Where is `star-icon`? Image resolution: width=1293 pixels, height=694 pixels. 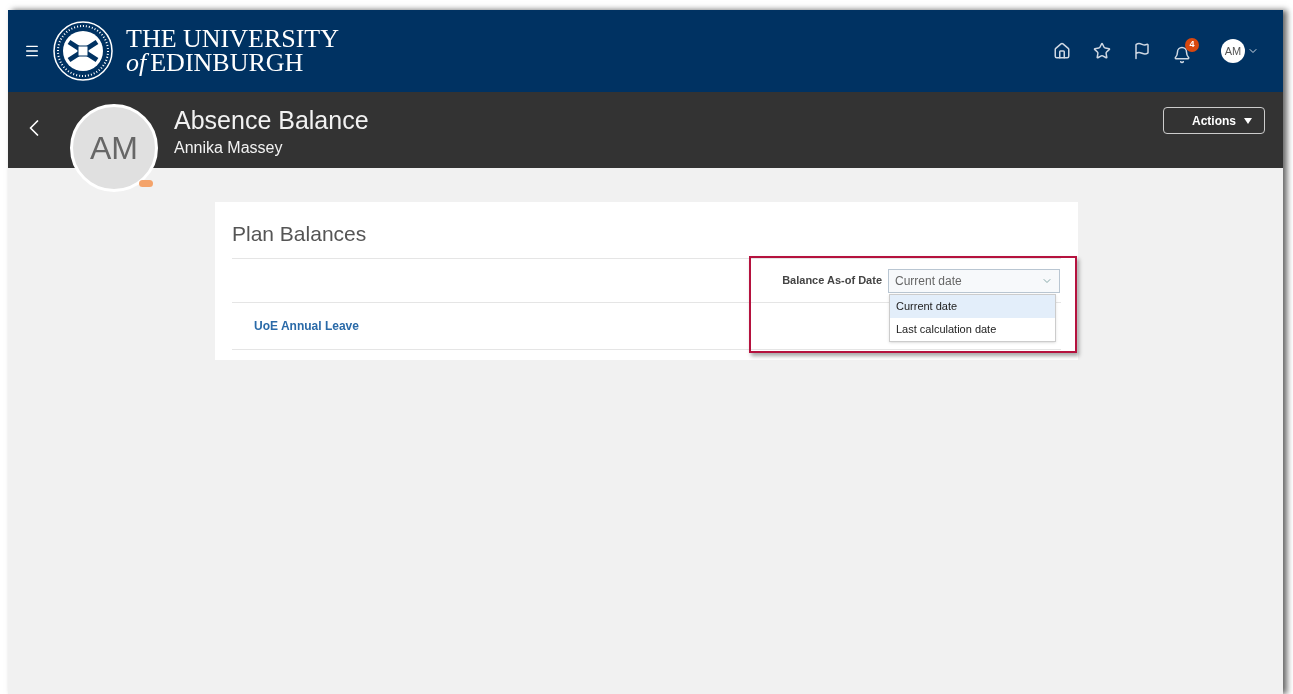
star-icon is located at coordinates (1102, 51).